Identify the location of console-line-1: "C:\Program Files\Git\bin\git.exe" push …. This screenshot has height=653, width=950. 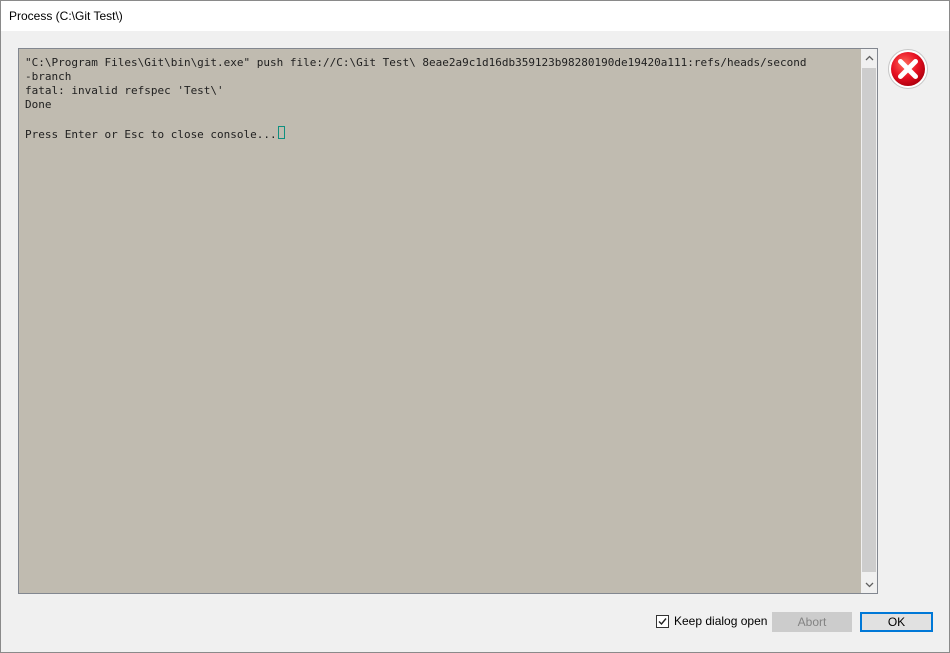
(416, 62).